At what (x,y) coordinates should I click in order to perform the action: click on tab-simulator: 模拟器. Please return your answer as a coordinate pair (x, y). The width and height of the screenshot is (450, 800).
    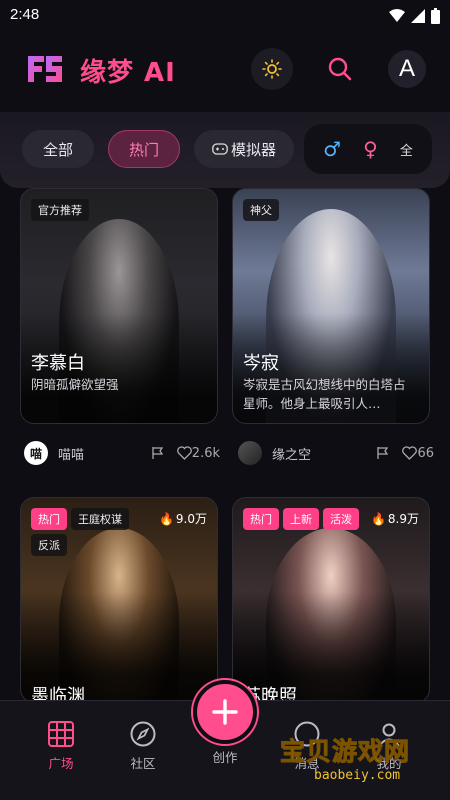
    Looking at the image, I should click on (244, 149).